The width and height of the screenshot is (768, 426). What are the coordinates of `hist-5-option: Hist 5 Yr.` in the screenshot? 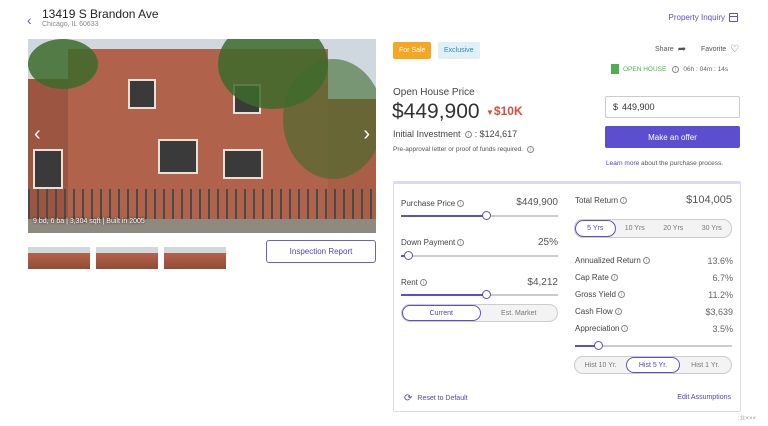 It's located at (653, 365).